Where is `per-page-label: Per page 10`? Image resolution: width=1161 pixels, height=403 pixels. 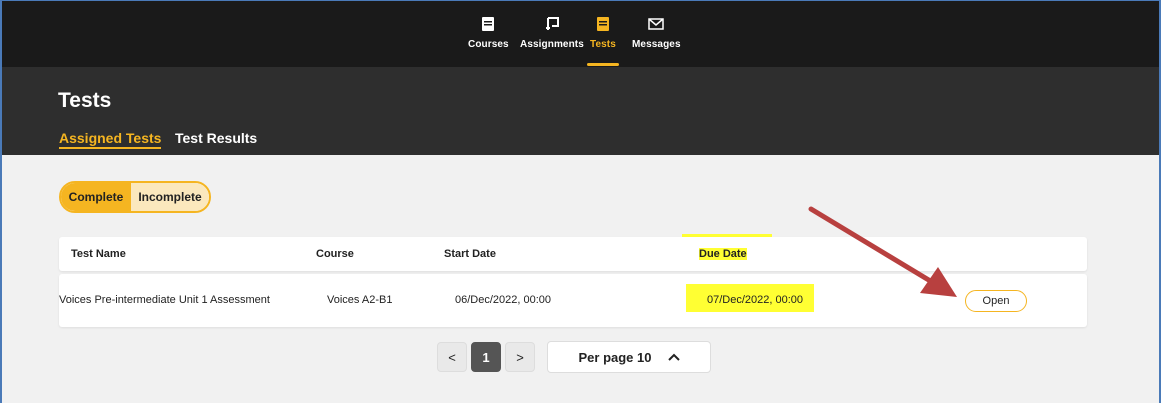 per-page-label: Per page 10 is located at coordinates (615, 357).